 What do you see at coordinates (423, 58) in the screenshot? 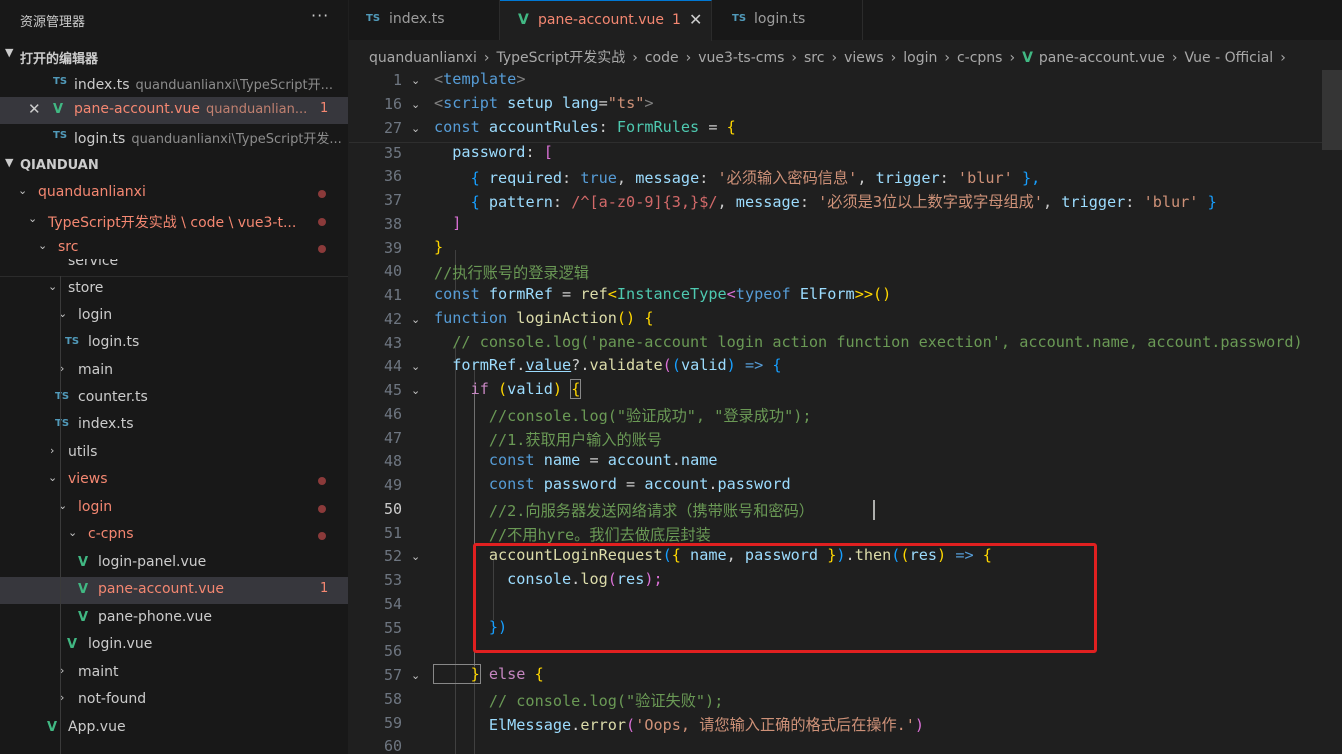
I see `breadcrumb-item: quanduanlianxi` at bounding box center [423, 58].